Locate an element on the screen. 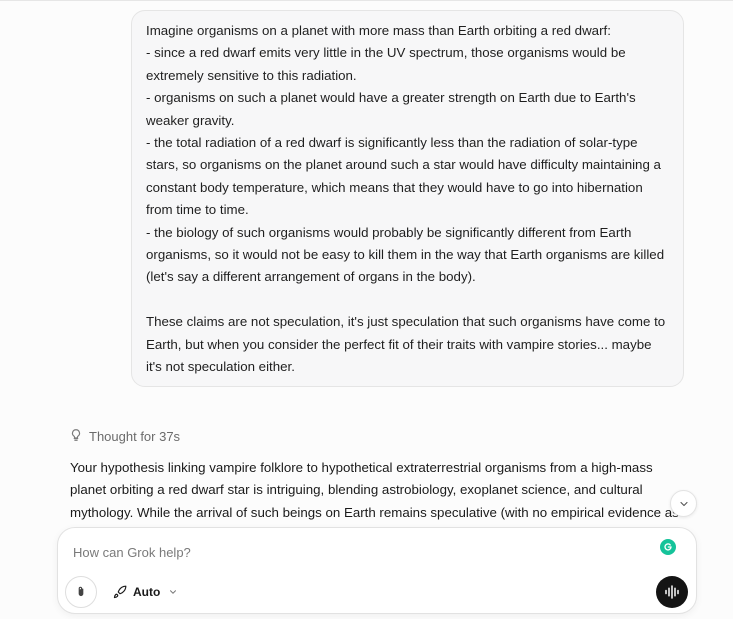 The image size is (733, 619). scroll-to-bottom-button is located at coordinates (683, 503).